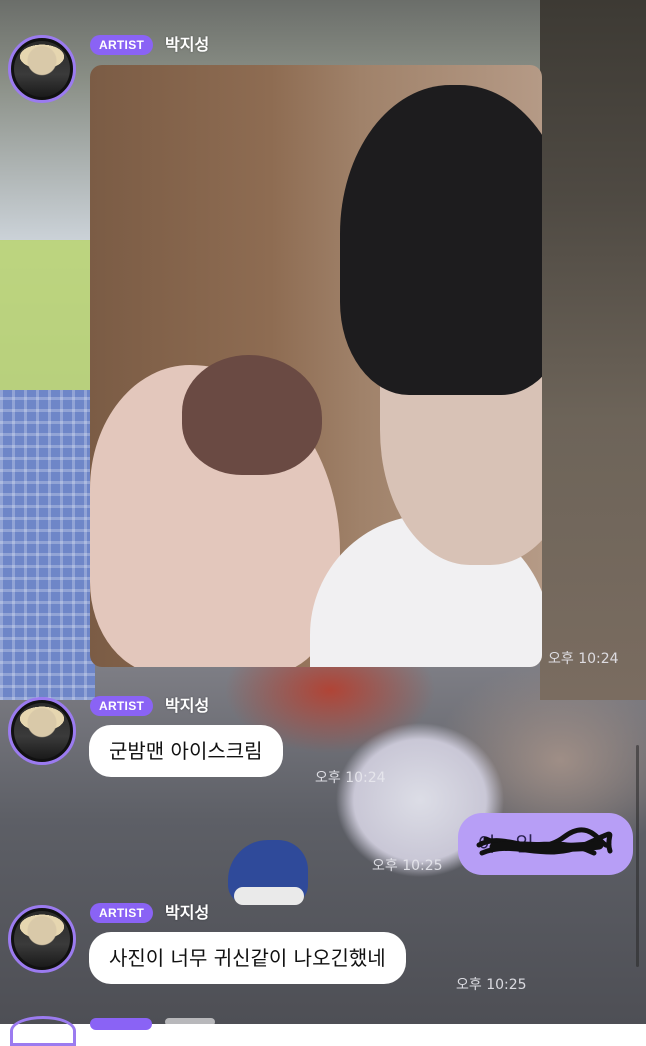 Image resolution: width=646 pixels, height=1046 pixels. What do you see at coordinates (47, 545) in the screenshot?
I see `background-tablecloth` at bounding box center [47, 545].